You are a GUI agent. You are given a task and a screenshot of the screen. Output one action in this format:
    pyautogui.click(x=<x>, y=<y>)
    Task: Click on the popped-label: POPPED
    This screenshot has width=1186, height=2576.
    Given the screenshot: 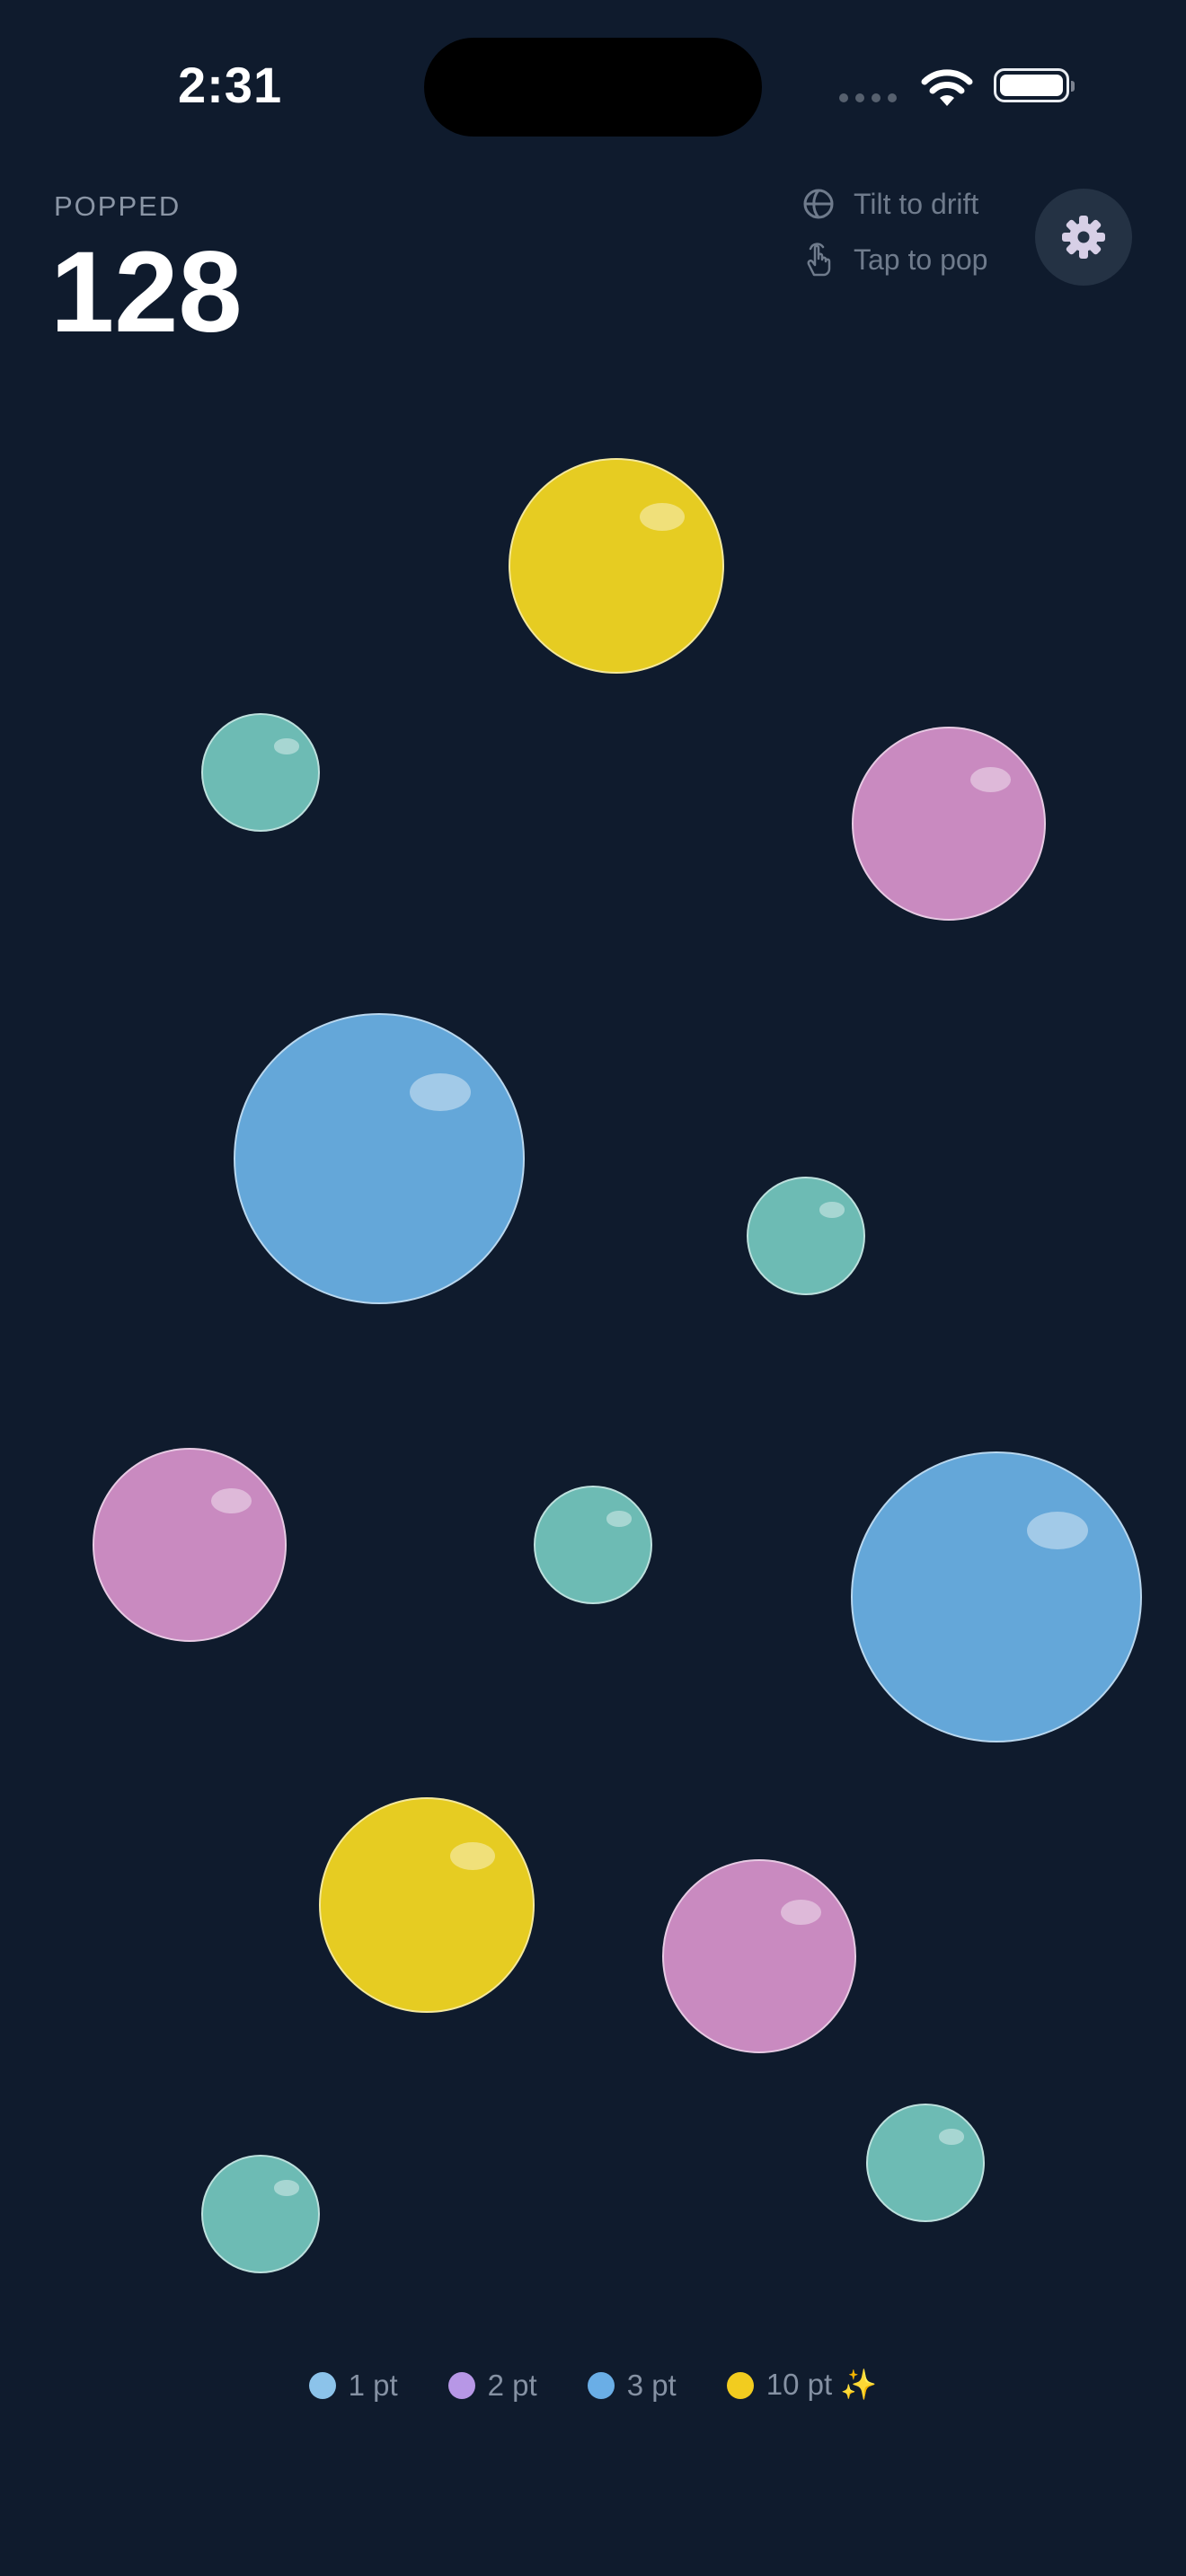 What is the action you would take?
    pyautogui.click(x=117, y=206)
    